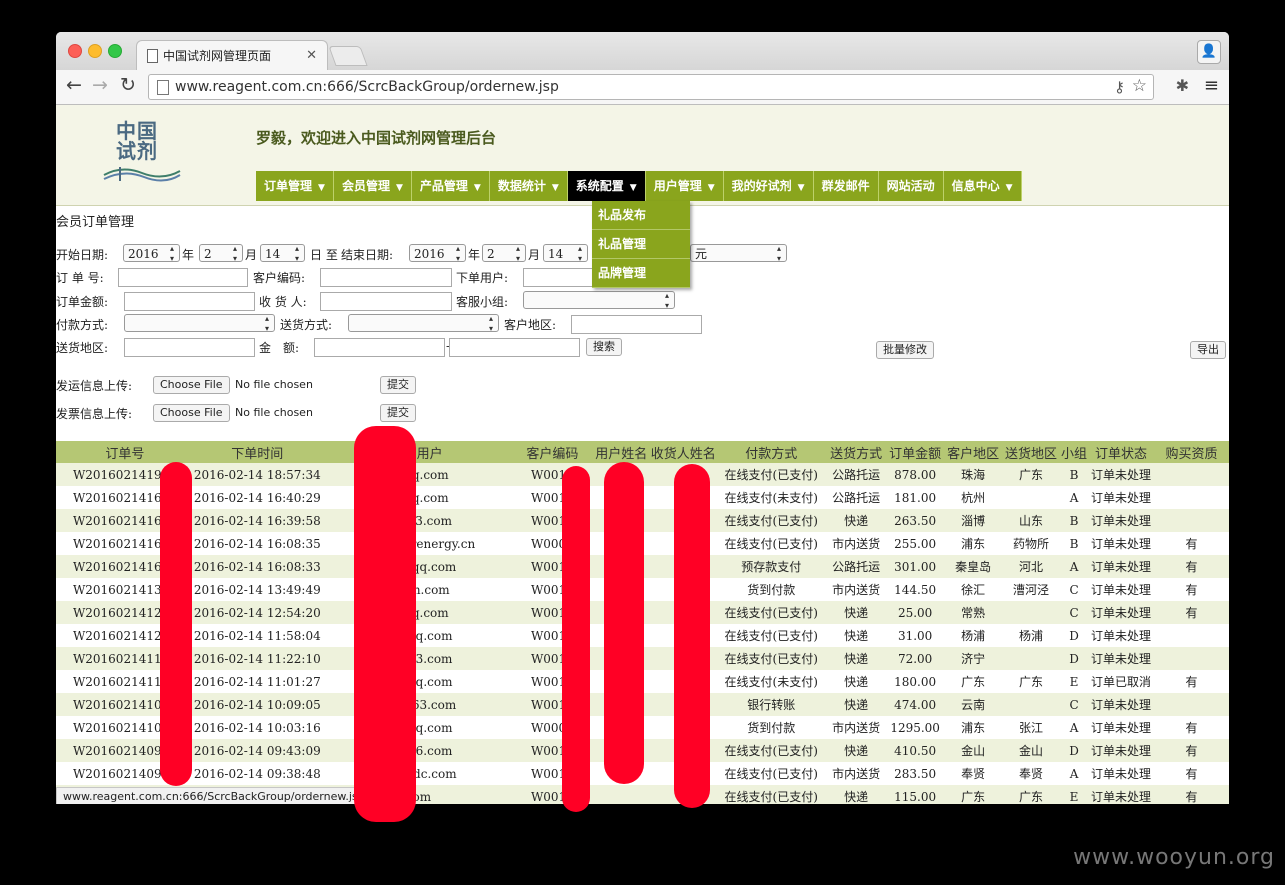 This screenshot has width=1285, height=885. What do you see at coordinates (189, 301) in the screenshot?
I see `amount-input` at bounding box center [189, 301].